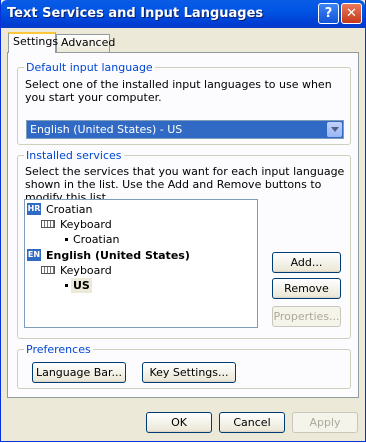 This screenshot has height=443, width=366. I want to click on window-title: Text Services and Input Languages, so click(135, 13).